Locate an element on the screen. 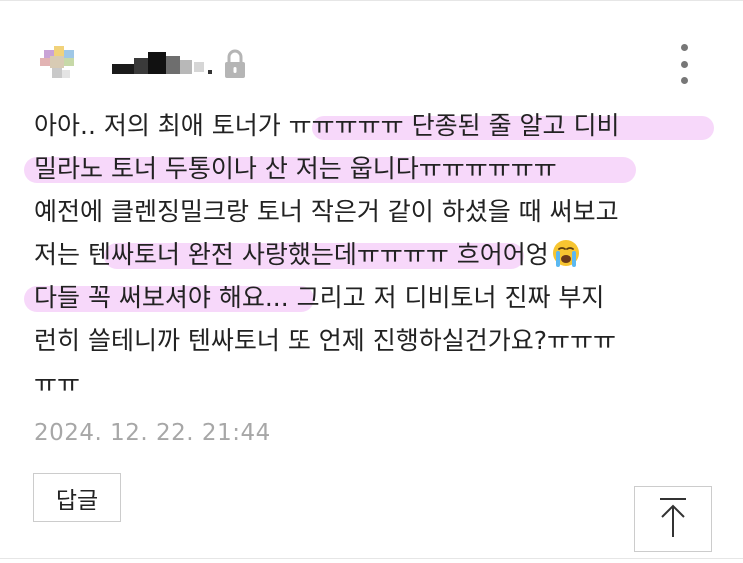  comment-line: 예전에 클렌징밀크랑 토너 작은거 같이 하셨을 때 써보고 is located at coordinates (326, 211).